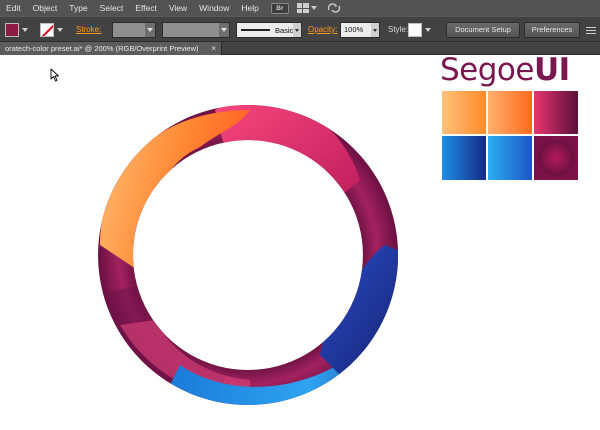 This screenshot has width=600, height=430. What do you see at coordinates (213, 48) in the screenshot?
I see `close-icon: ×` at bounding box center [213, 48].